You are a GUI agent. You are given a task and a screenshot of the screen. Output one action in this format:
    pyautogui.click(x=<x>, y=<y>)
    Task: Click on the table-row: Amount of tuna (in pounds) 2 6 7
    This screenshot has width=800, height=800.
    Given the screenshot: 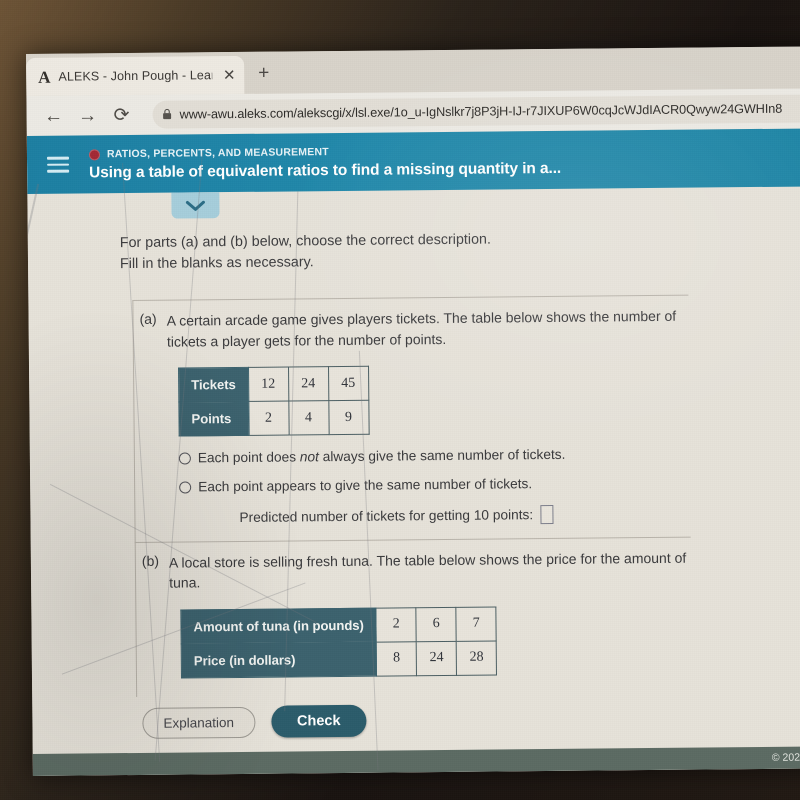 What is the action you would take?
    pyautogui.click(x=338, y=625)
    